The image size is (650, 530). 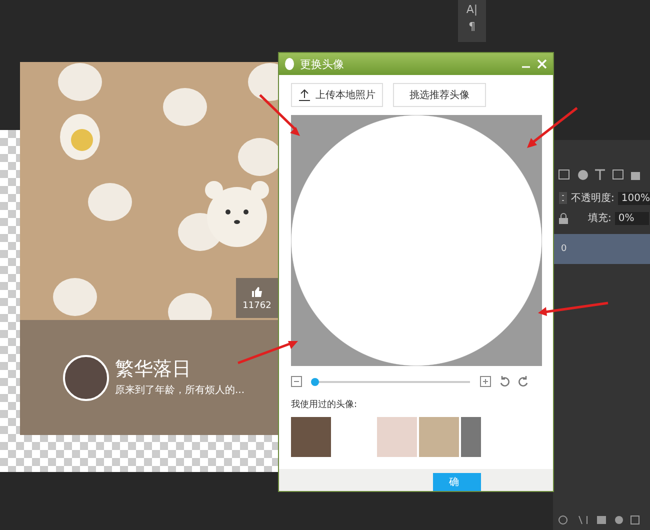 I want to click on rotate-right-icon, so click(x=523, y=381).